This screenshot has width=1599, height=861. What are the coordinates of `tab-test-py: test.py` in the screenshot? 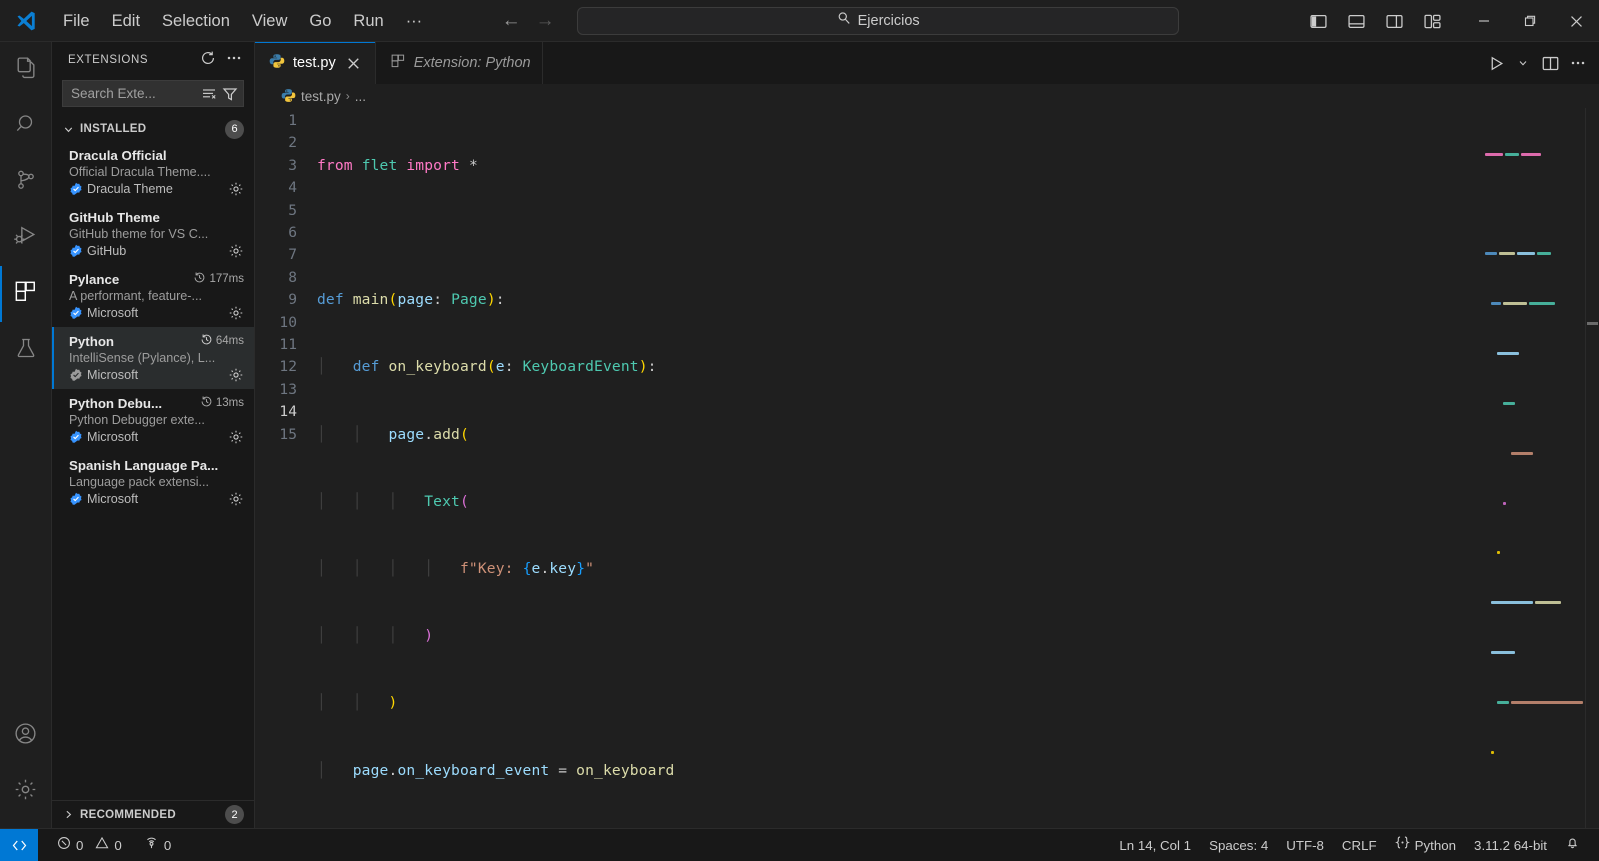 It's located at (315, 63).